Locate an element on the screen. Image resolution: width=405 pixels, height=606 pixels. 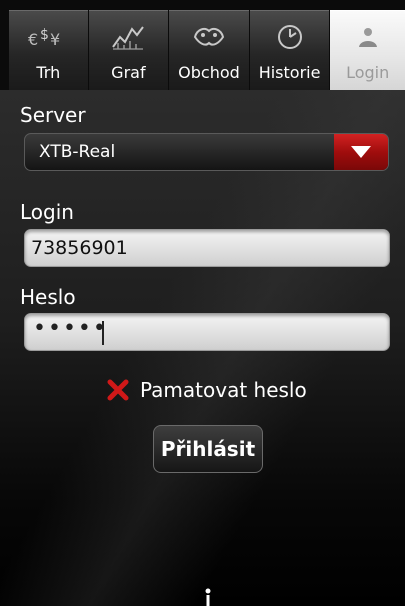
tab-trh: € $ ¥ Trh is located at coordinates (48, 50).